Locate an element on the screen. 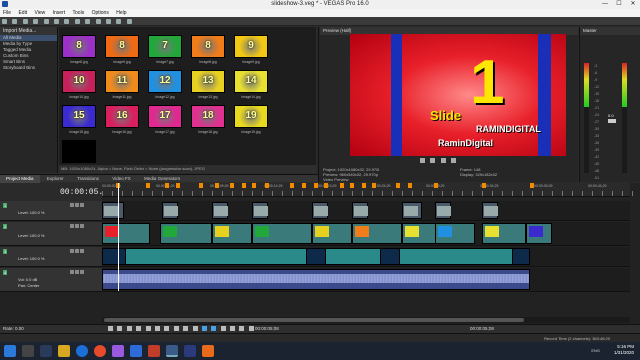 This screenshot has height=360, width=640. tab-media-generators: Media Generators is located at coordinates (162, 179).